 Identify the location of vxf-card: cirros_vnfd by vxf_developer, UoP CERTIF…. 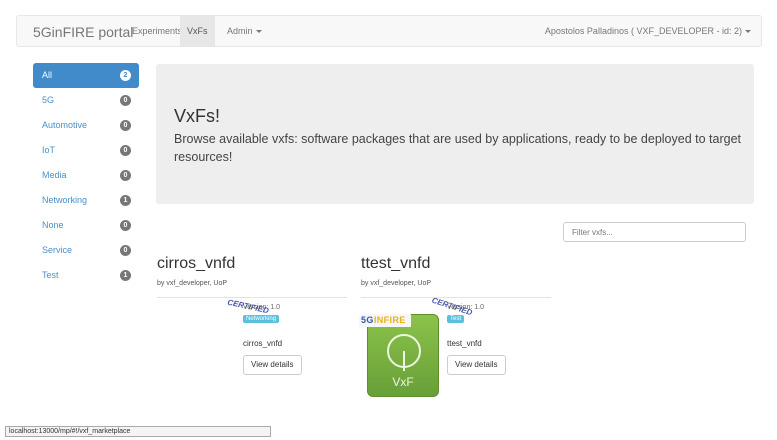
(252, 330).